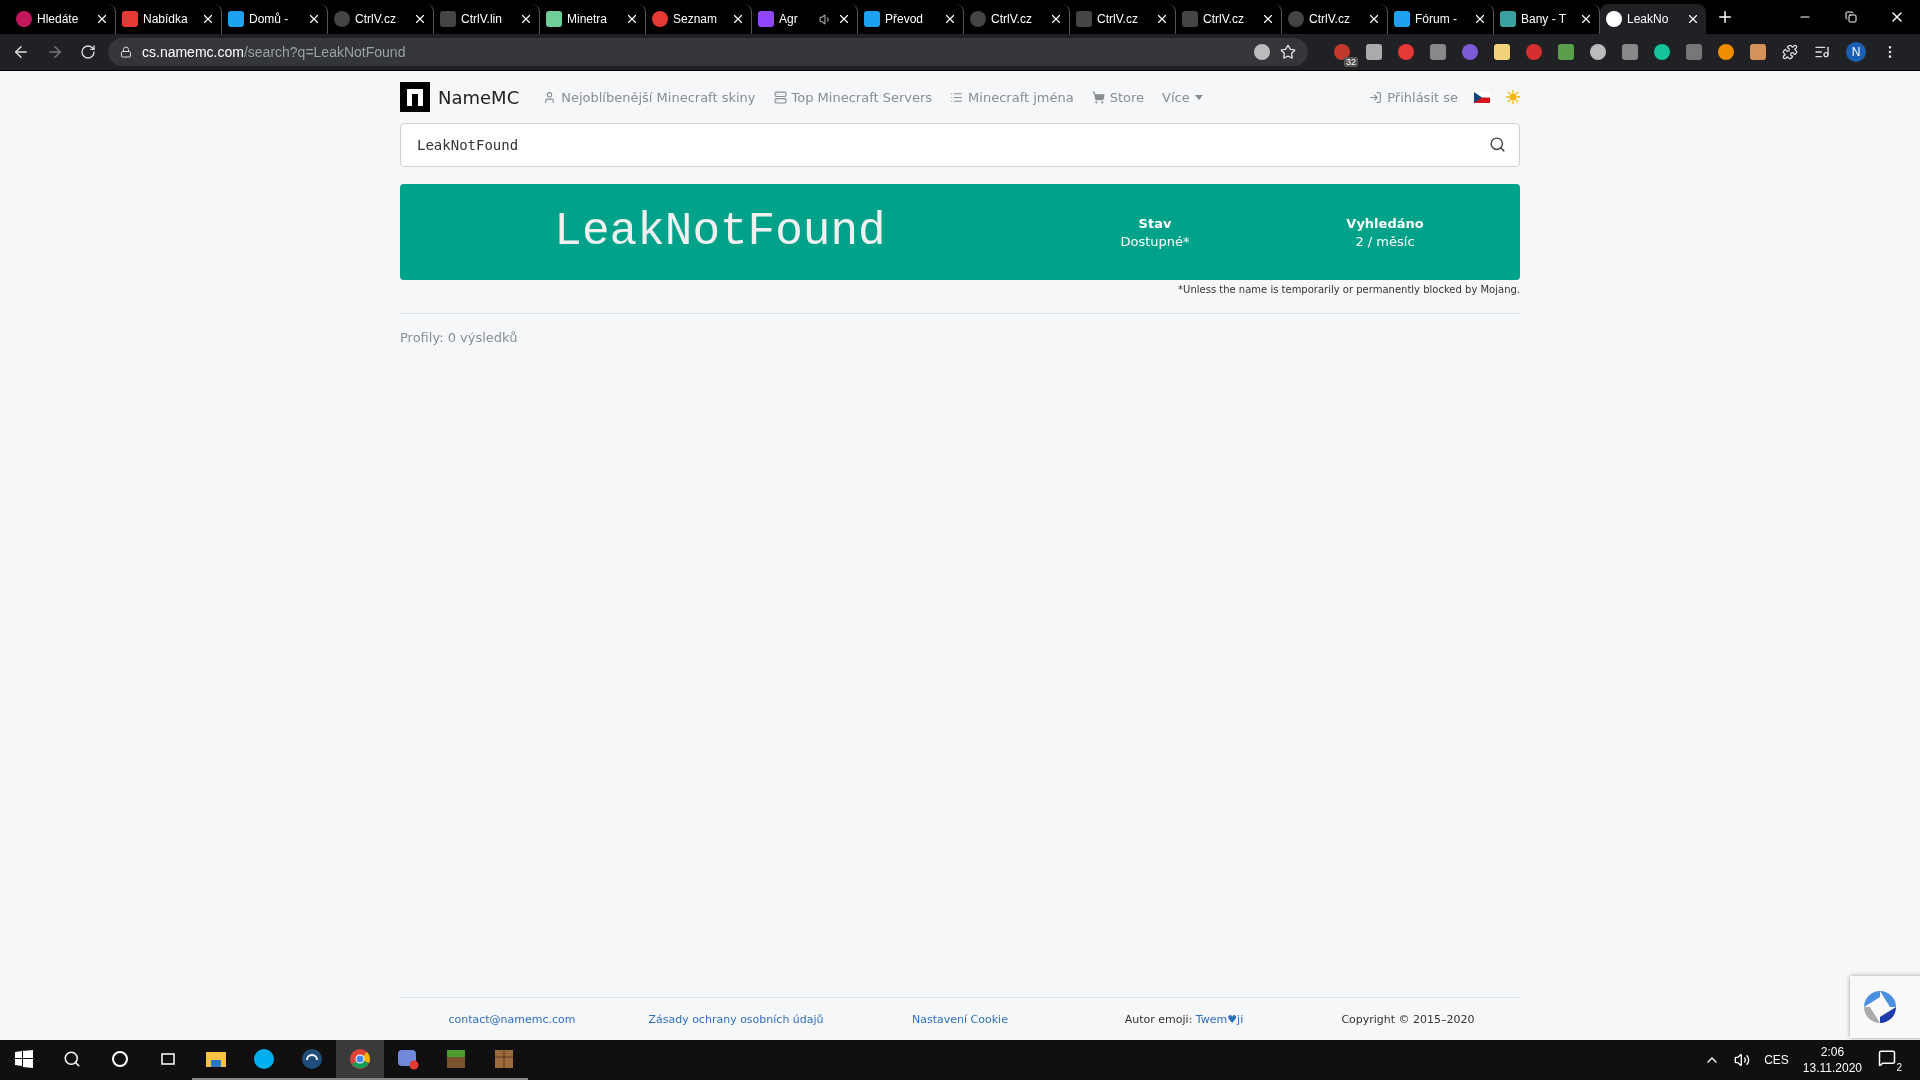 This screenshot has height=1080, width=1920. What do you see at coordinates (1851, 17) in the screenshot?
I see `restore-icon` at bounding box center [1851, 17].